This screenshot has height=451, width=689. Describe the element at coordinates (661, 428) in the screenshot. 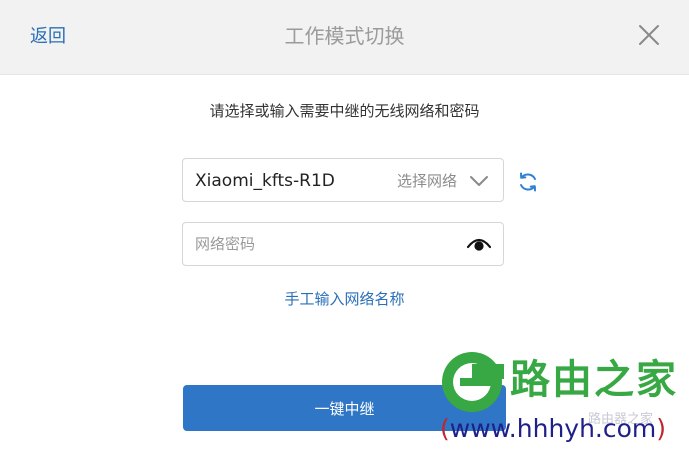

I see `watermark-url-close: )` at that location.